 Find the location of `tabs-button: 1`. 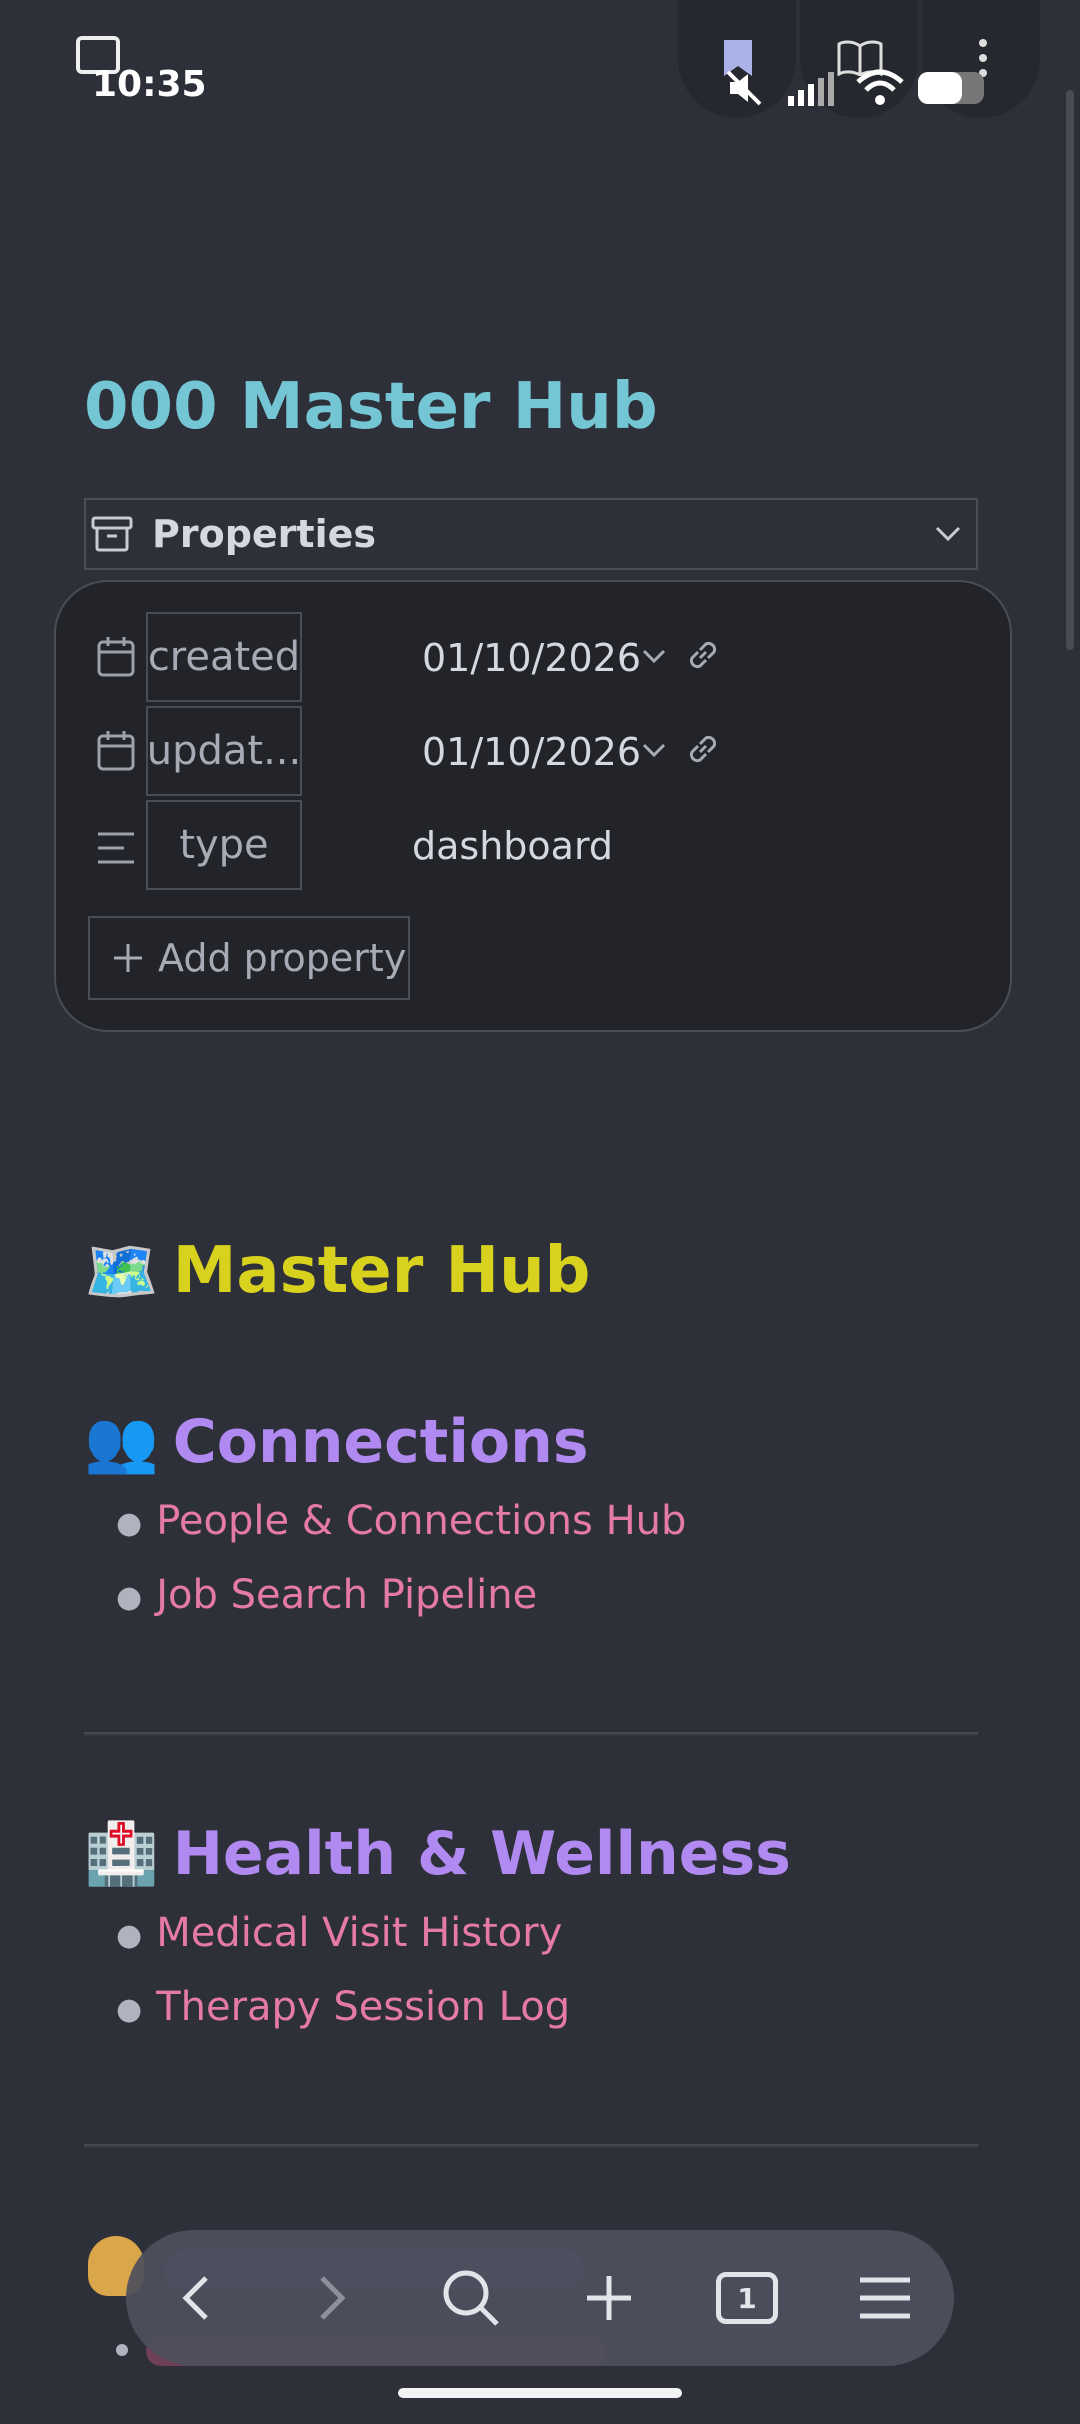

tabs-button: 1 is located at coordinates (747, 2298).